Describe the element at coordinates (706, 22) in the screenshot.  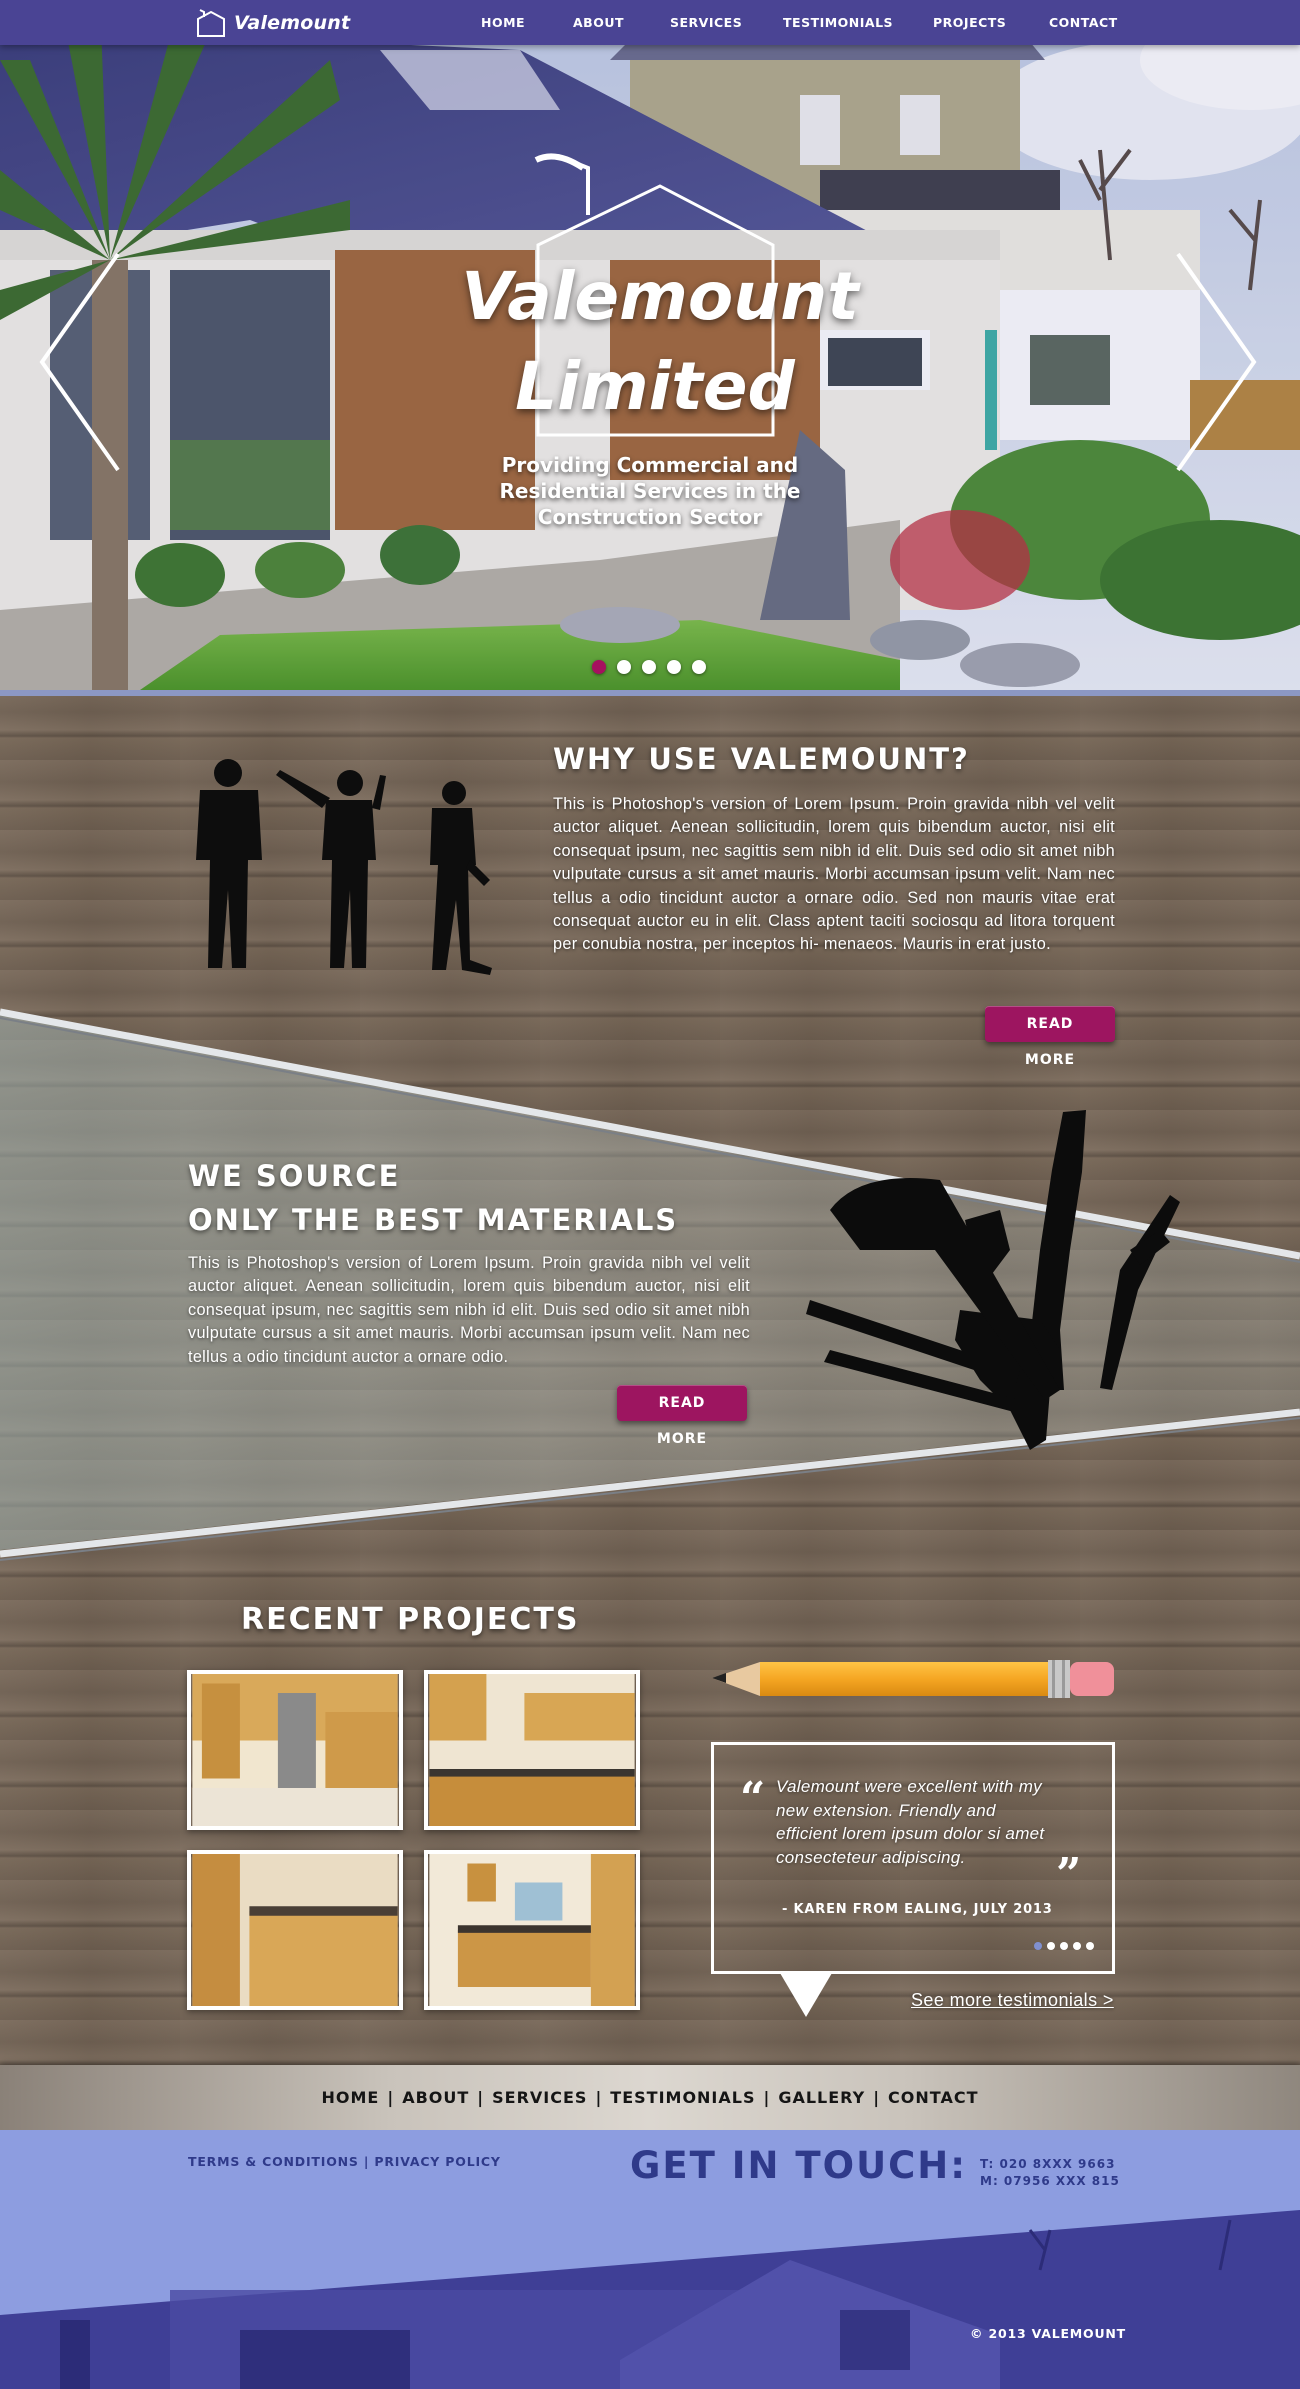
I see `nav-services: SERVICES` at that location.